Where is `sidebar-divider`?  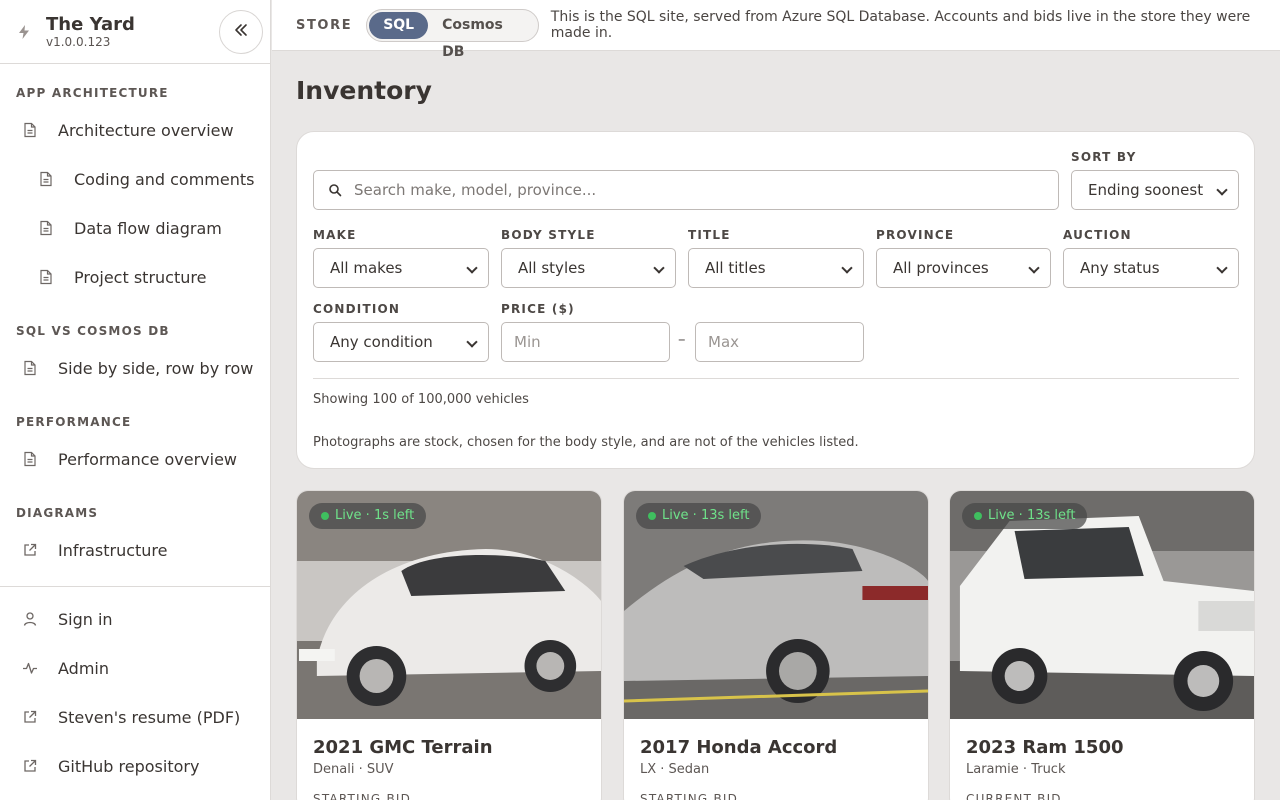
sidebar-divider is located at coordinates (135, 586).